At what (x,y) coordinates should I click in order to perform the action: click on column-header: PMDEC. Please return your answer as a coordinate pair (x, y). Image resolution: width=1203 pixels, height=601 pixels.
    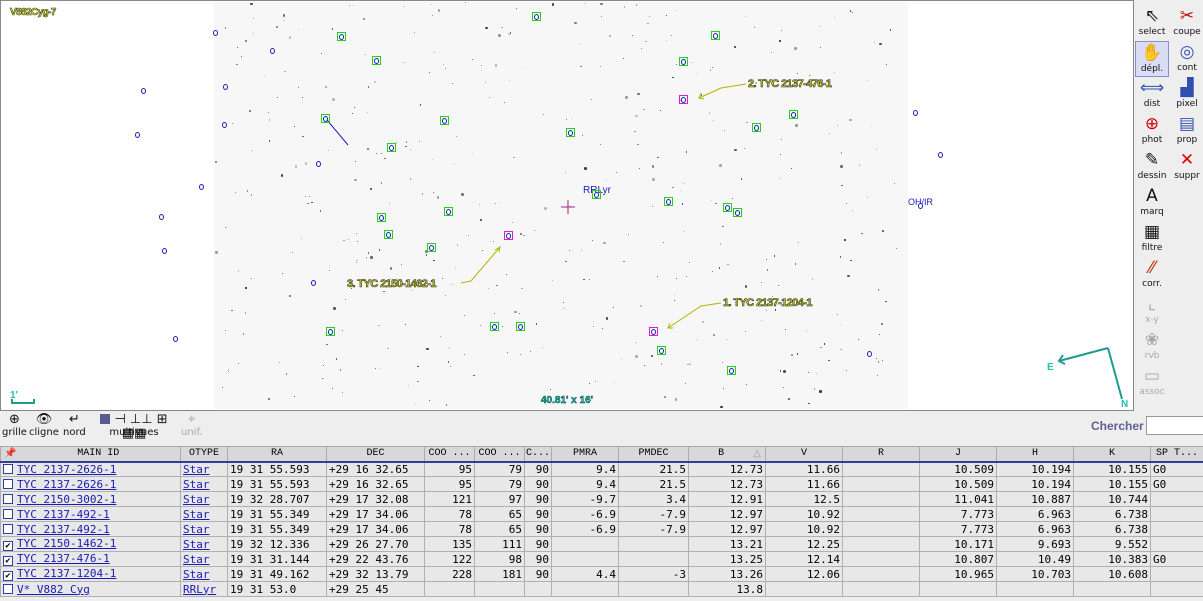
    Looking at the image, I should click on (653, 454).